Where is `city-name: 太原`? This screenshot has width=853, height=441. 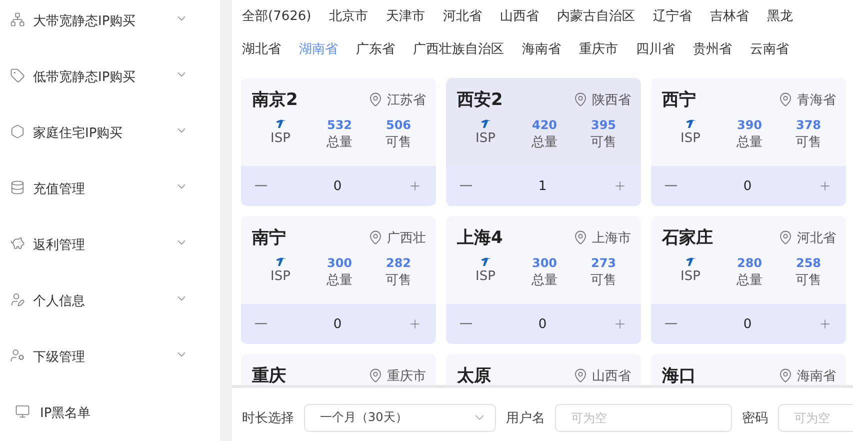 city-name: 太原 is located at coordinates (474, 375).